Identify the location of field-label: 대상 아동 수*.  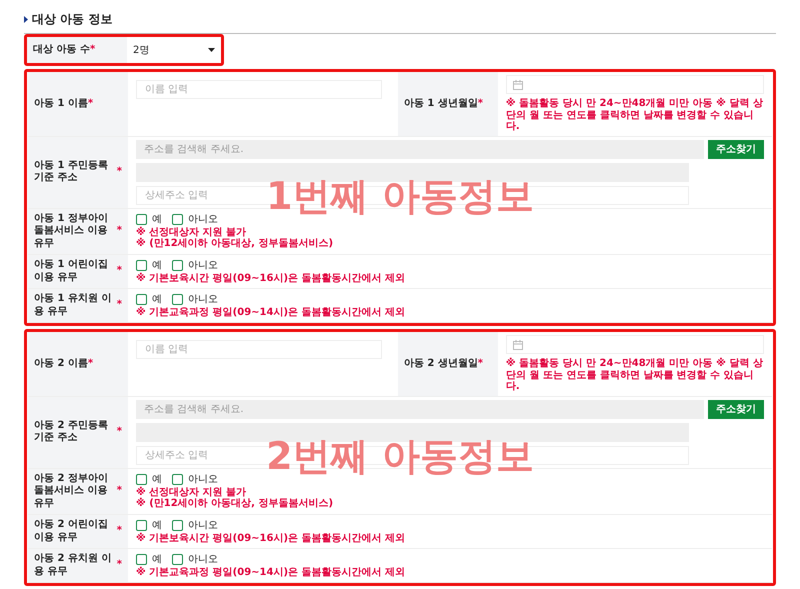
(77, 50).